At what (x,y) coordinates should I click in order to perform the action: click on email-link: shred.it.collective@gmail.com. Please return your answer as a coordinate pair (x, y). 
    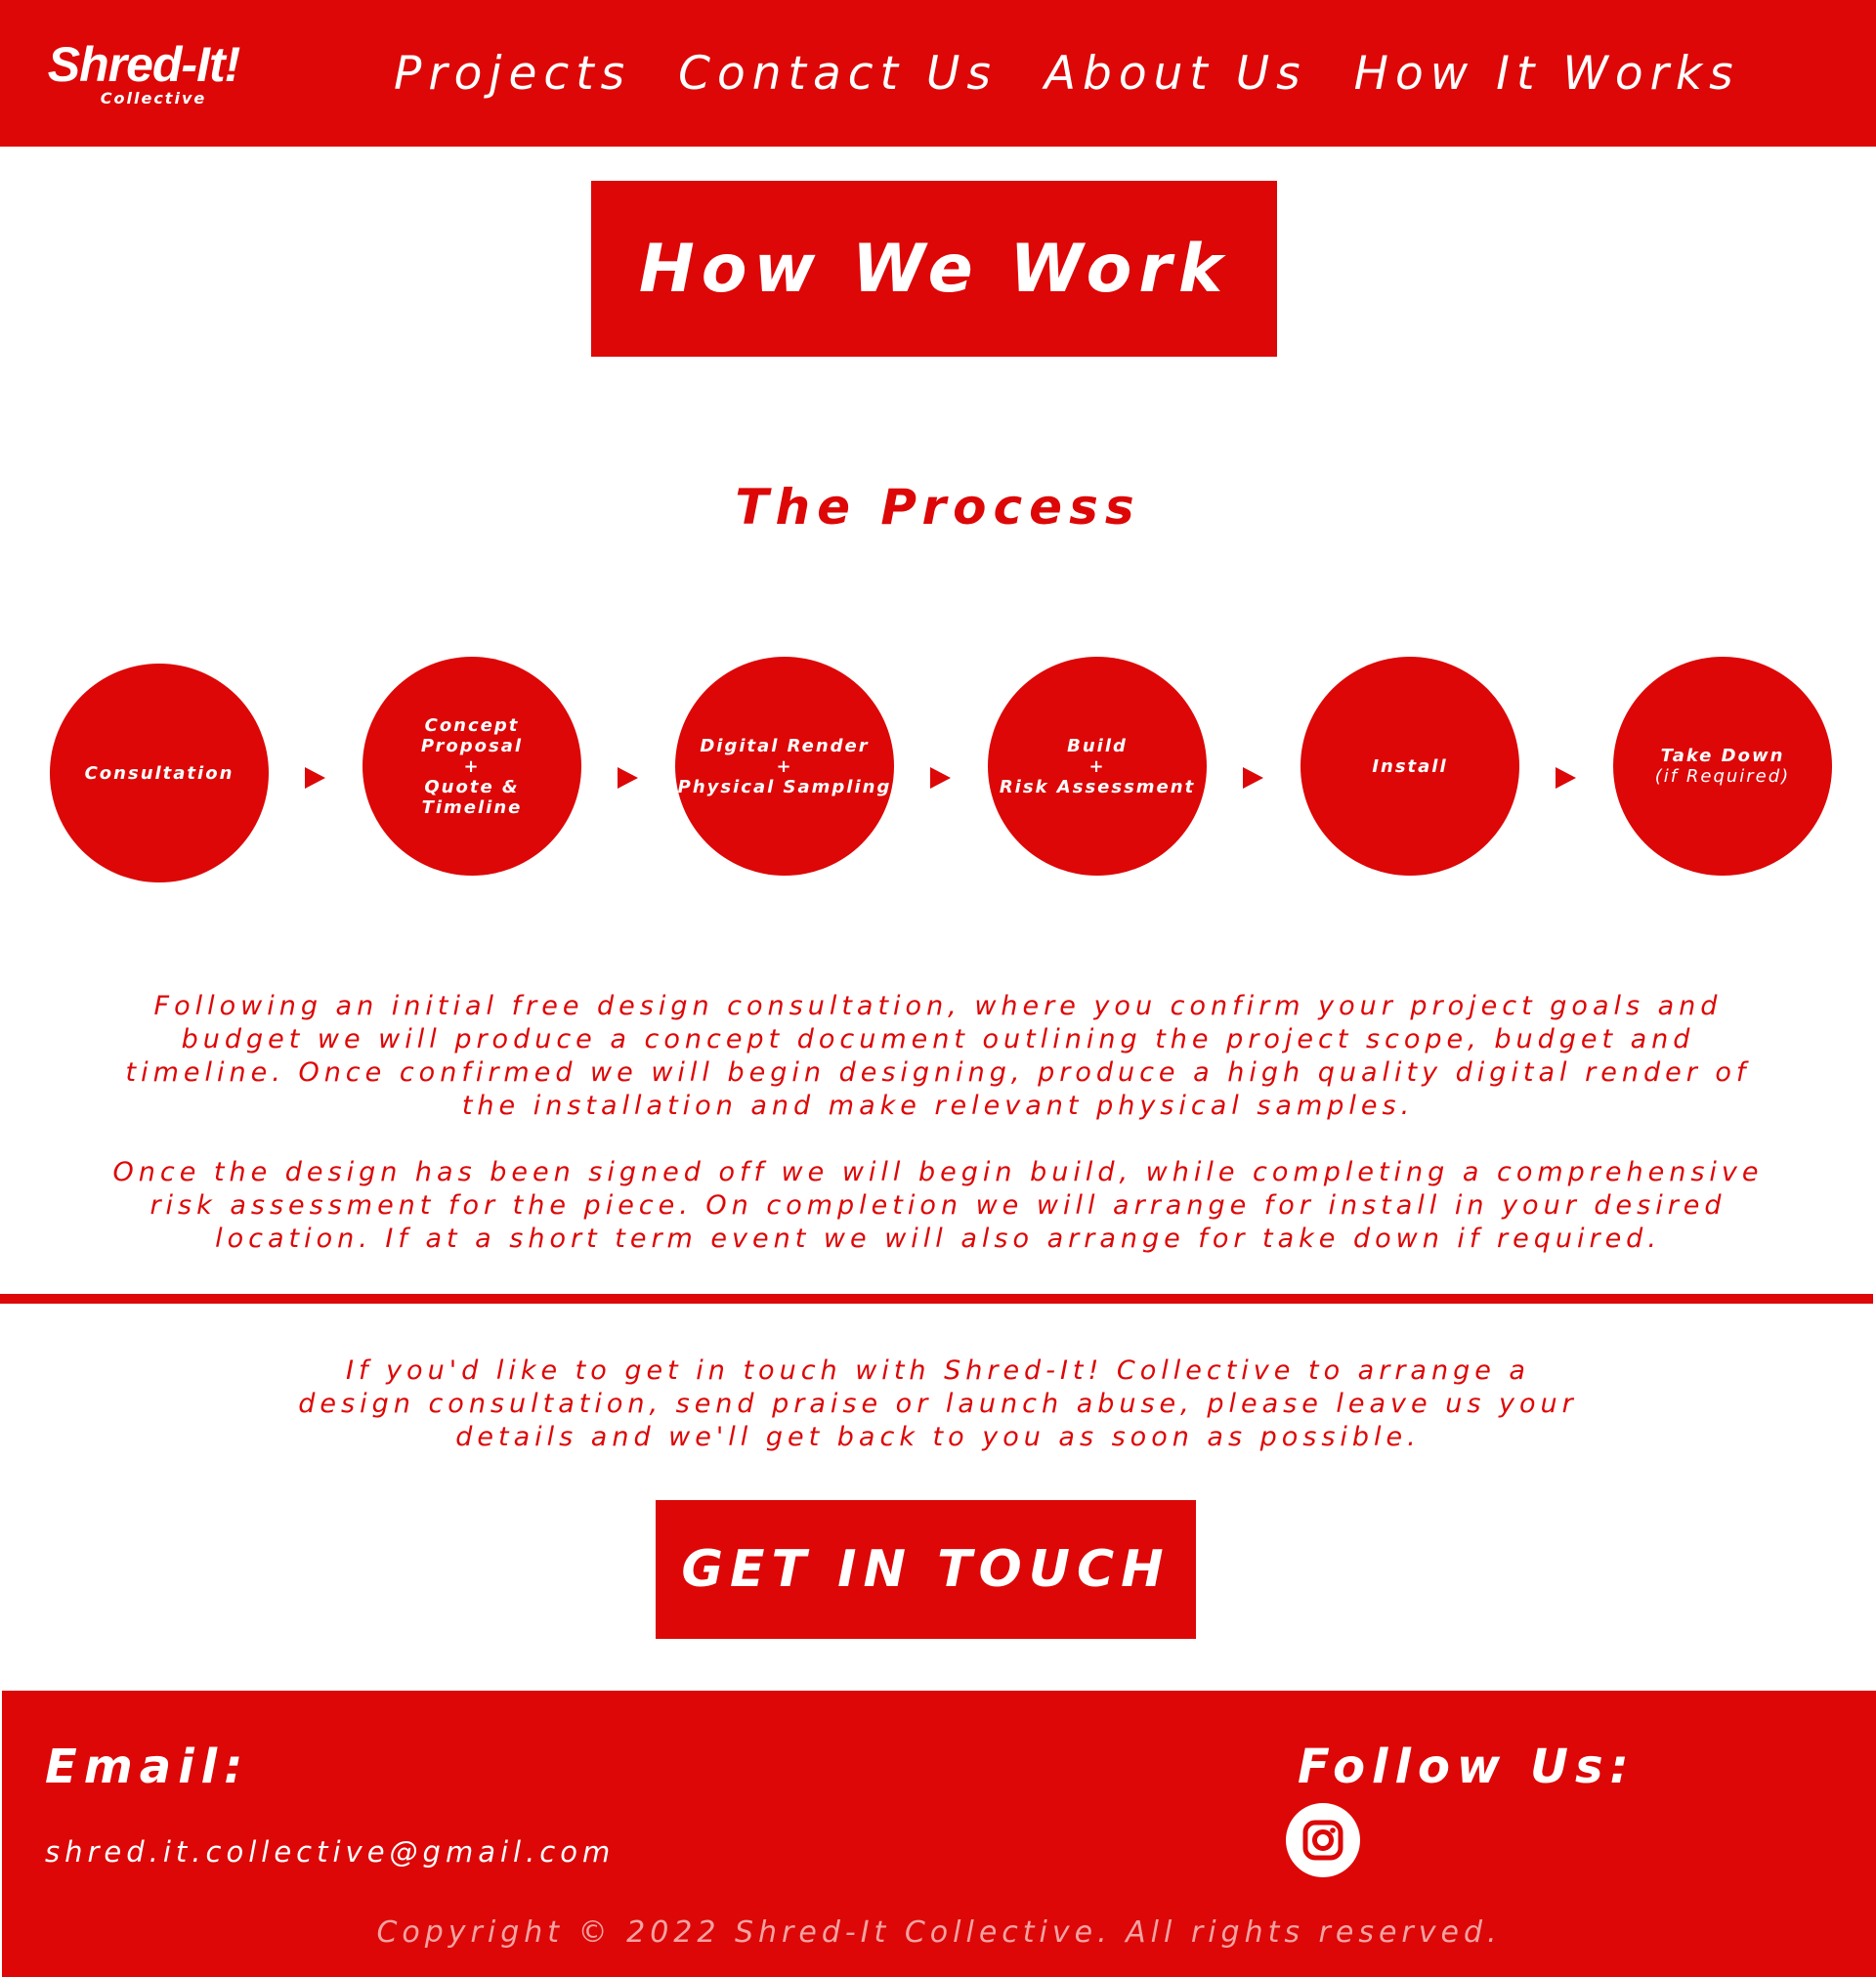
    Looking at the image, I should click on (330, 1852).